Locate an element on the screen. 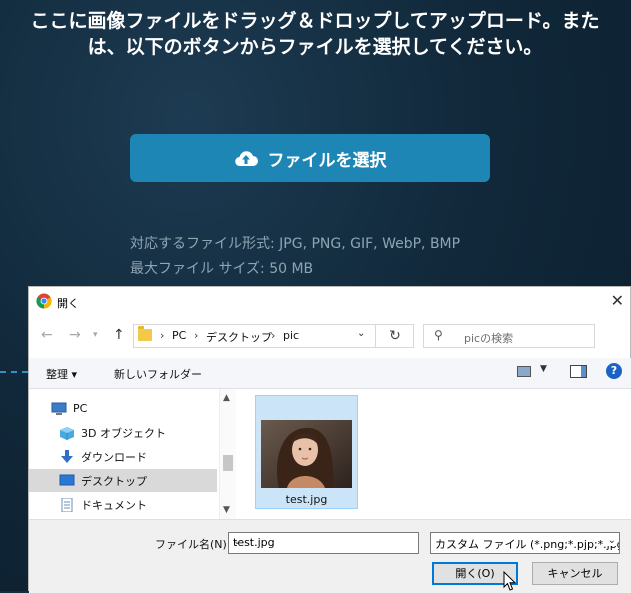 This screenshot has width=631, height=593. sidebar-item-3d-objects: 3D オブジェクト is located at coordinates (123, 432).